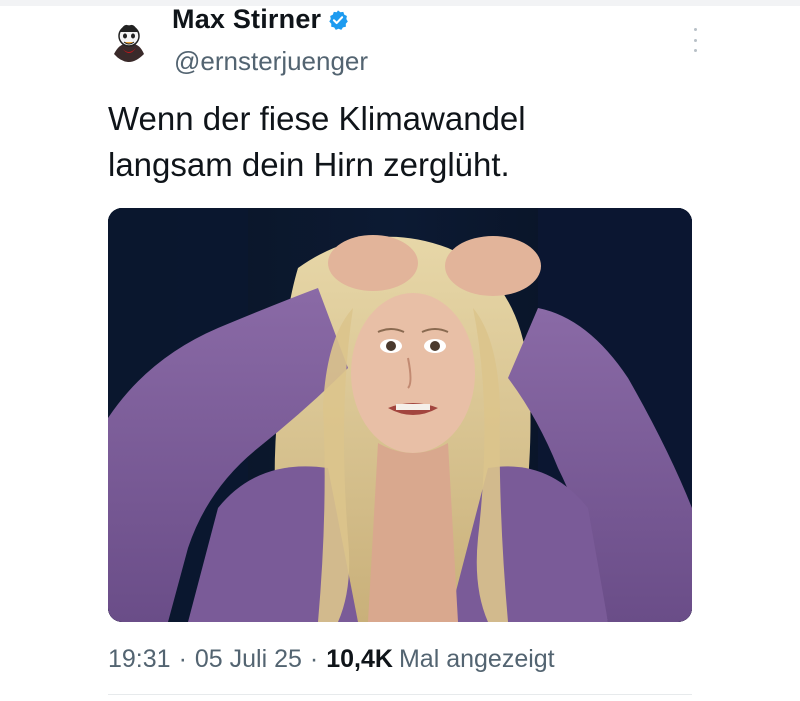  I want to click on views-label: Mal angezeigt, so click(476, 659).